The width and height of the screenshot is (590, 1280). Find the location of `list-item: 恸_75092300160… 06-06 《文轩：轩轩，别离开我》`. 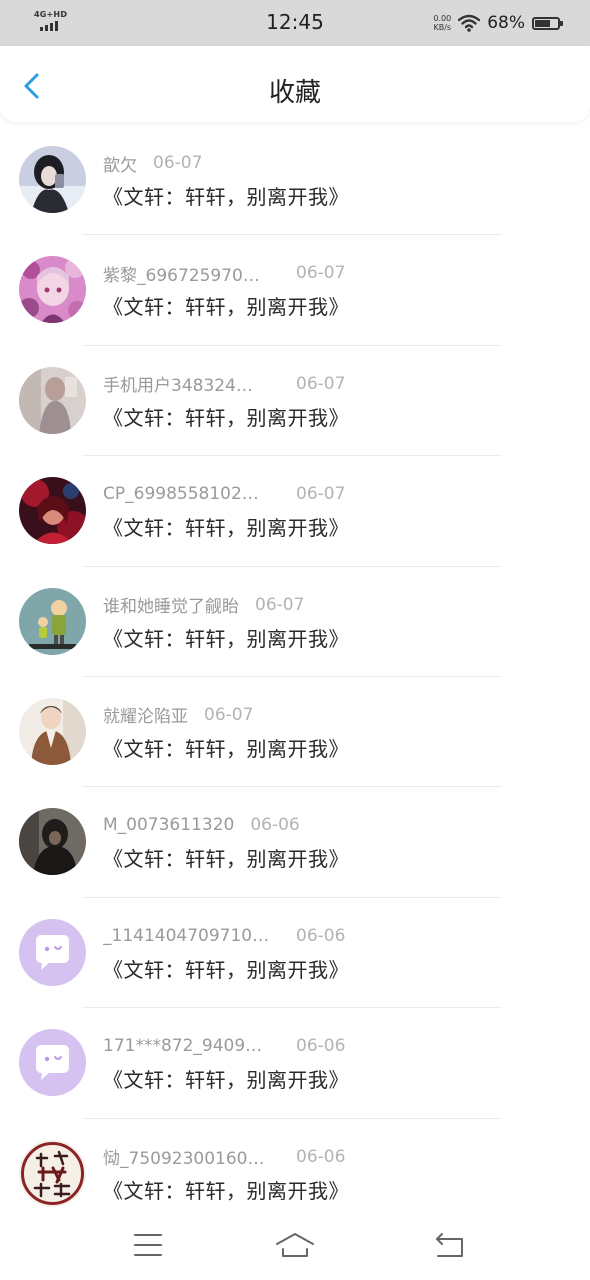

list-item: 恸_75092300160… 06-06 《文轩：轩轩，别离开我》 is located at coordinates (295, 1174).